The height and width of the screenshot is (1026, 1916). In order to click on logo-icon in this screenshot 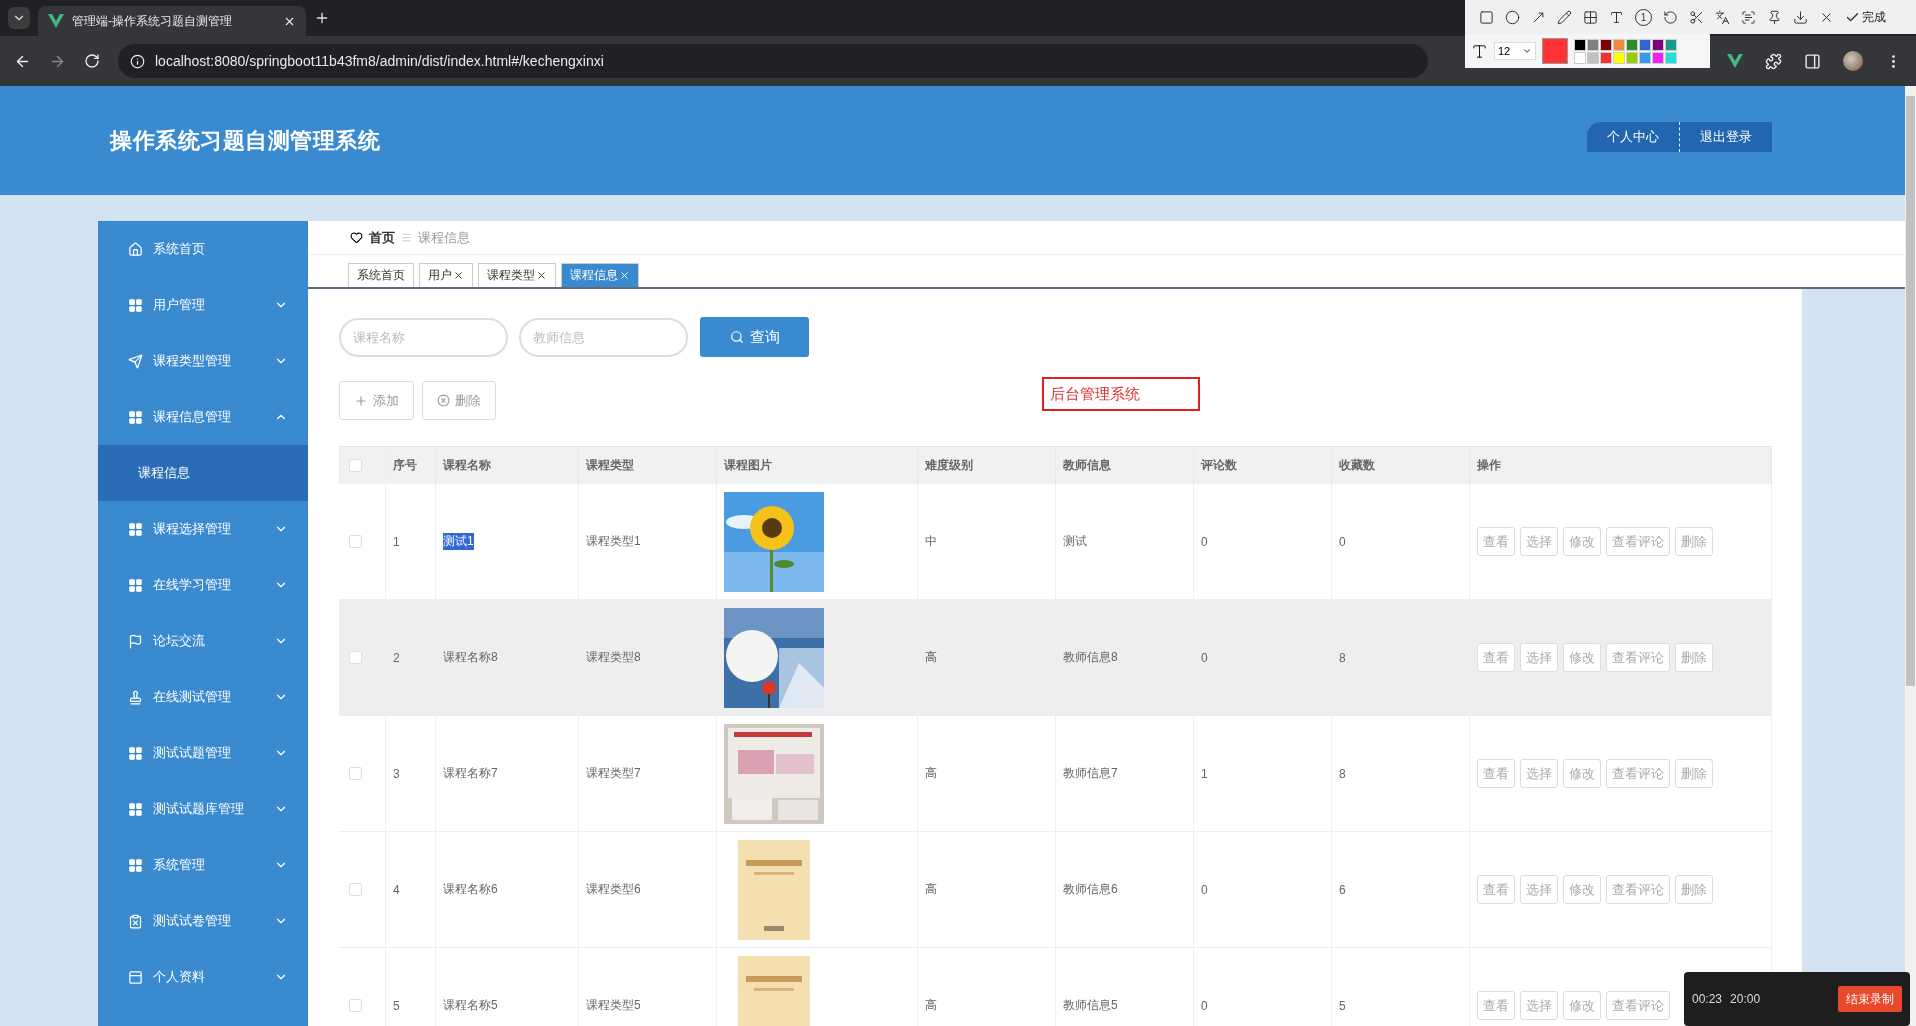, I will do `click(1735, 61)`.